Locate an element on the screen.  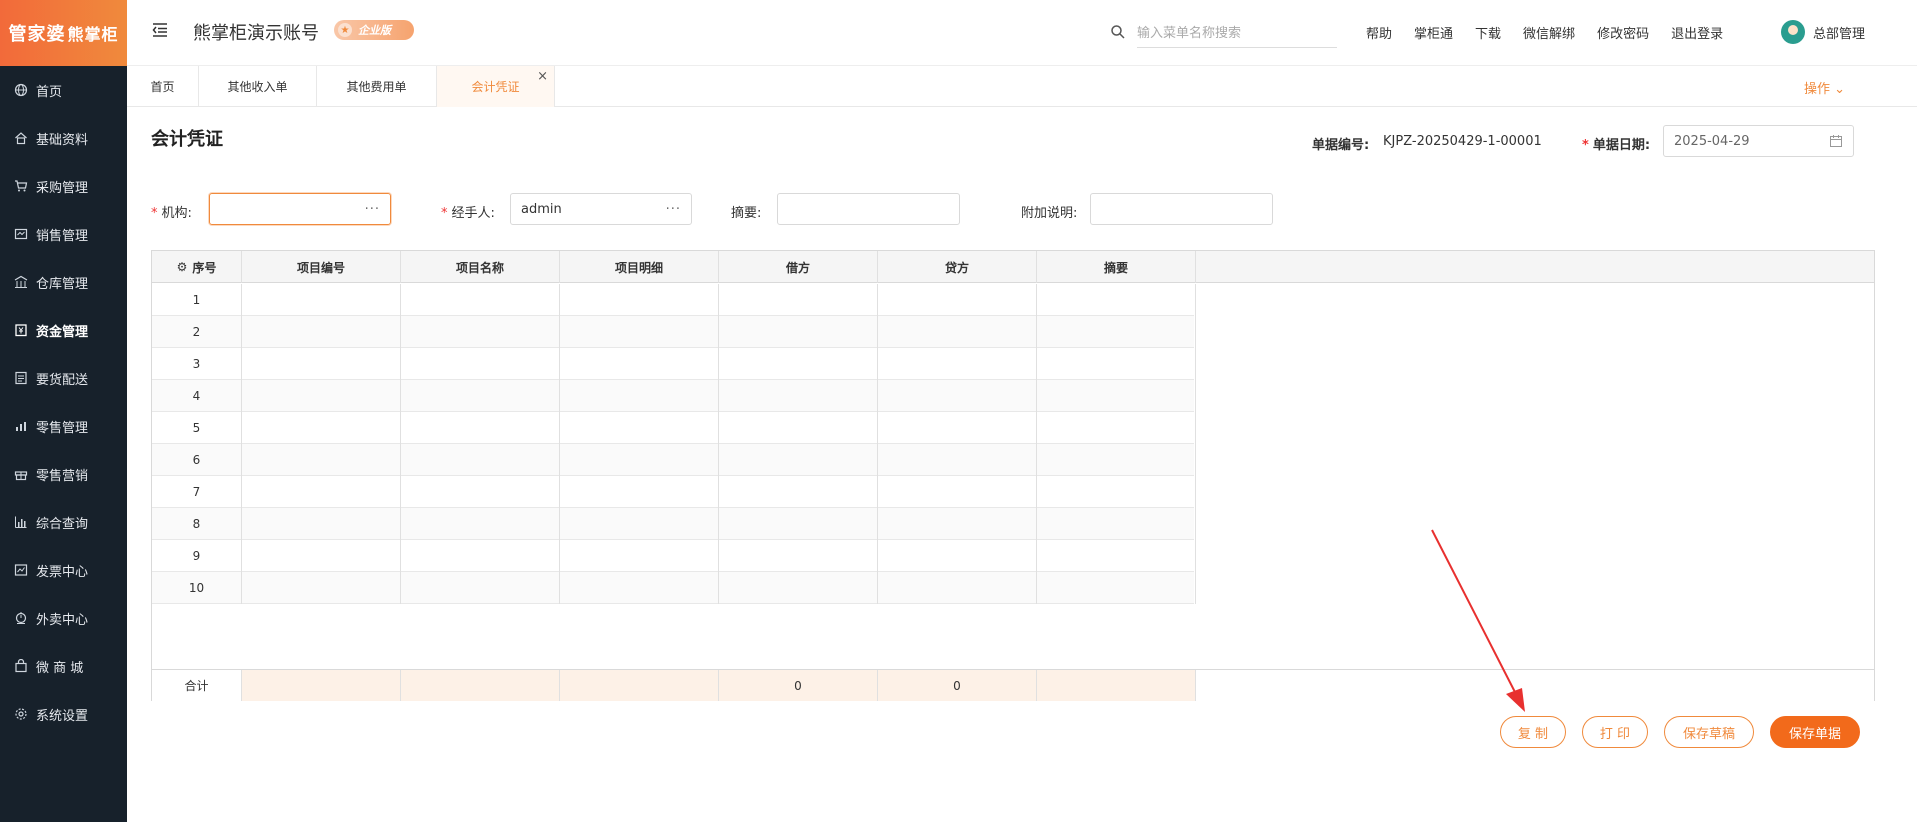
menu-toggle-icon is located at coordinates (160, 30).